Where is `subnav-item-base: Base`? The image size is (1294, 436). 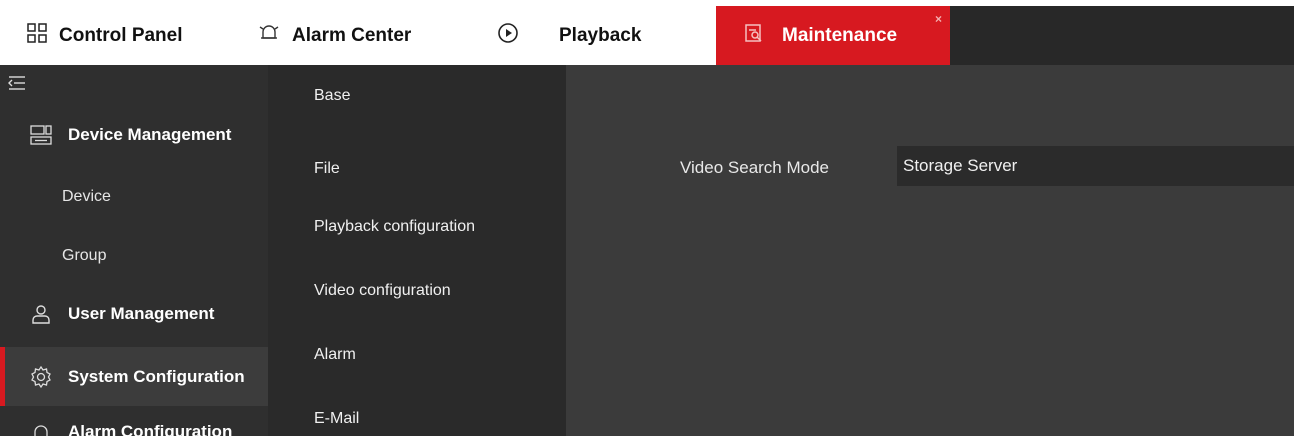
subnav-item-base: Base is located at coordinates (332, 96).